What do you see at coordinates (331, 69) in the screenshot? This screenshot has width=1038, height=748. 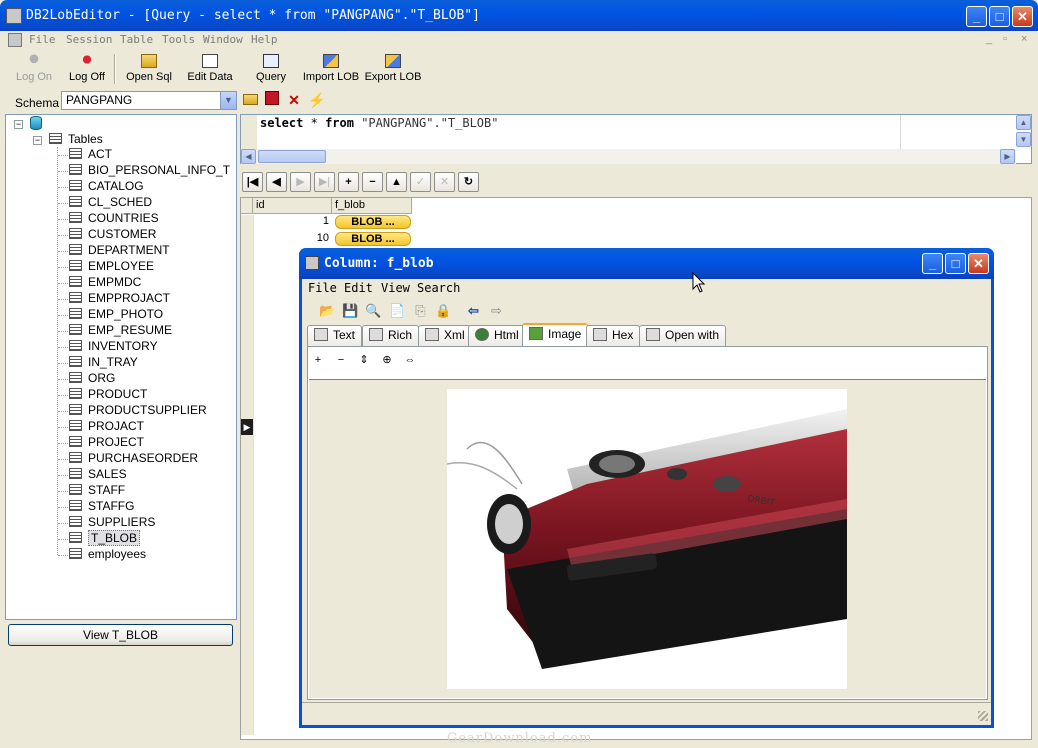 I see `import-lob-button: Import LOB` at bounding box center [331, 69].